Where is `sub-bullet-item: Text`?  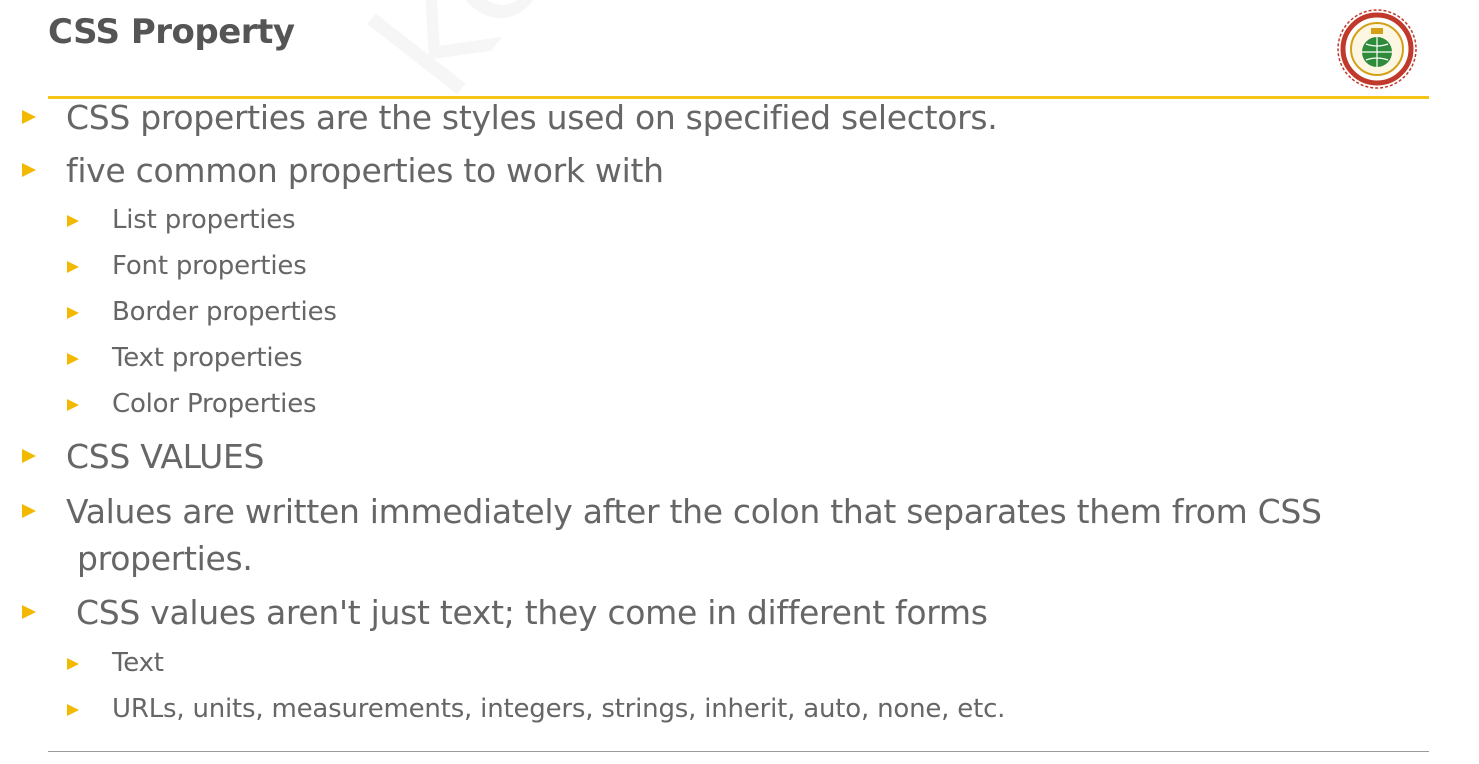 sub-bullet-item: Text is located at coordinates (115, 663).